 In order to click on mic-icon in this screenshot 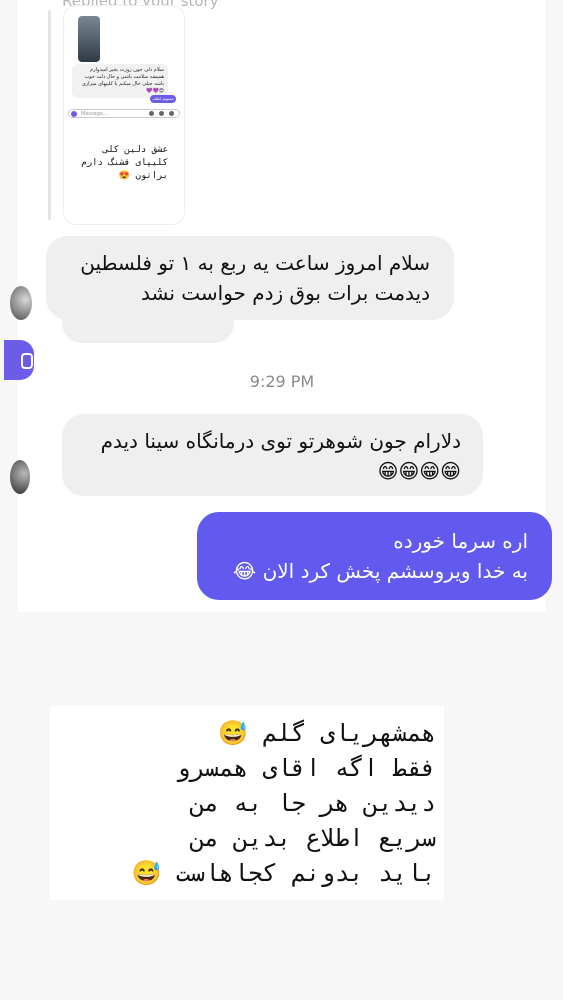, I will do `click(151, 113)`.